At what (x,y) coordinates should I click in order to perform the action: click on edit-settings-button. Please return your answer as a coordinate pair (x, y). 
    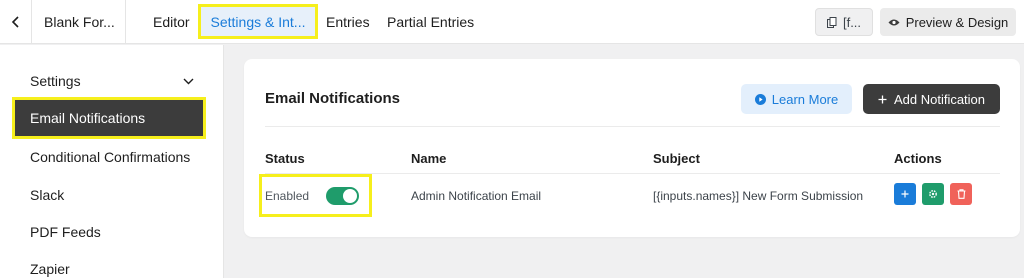
    Looking at the image, I should click on (933, 194).